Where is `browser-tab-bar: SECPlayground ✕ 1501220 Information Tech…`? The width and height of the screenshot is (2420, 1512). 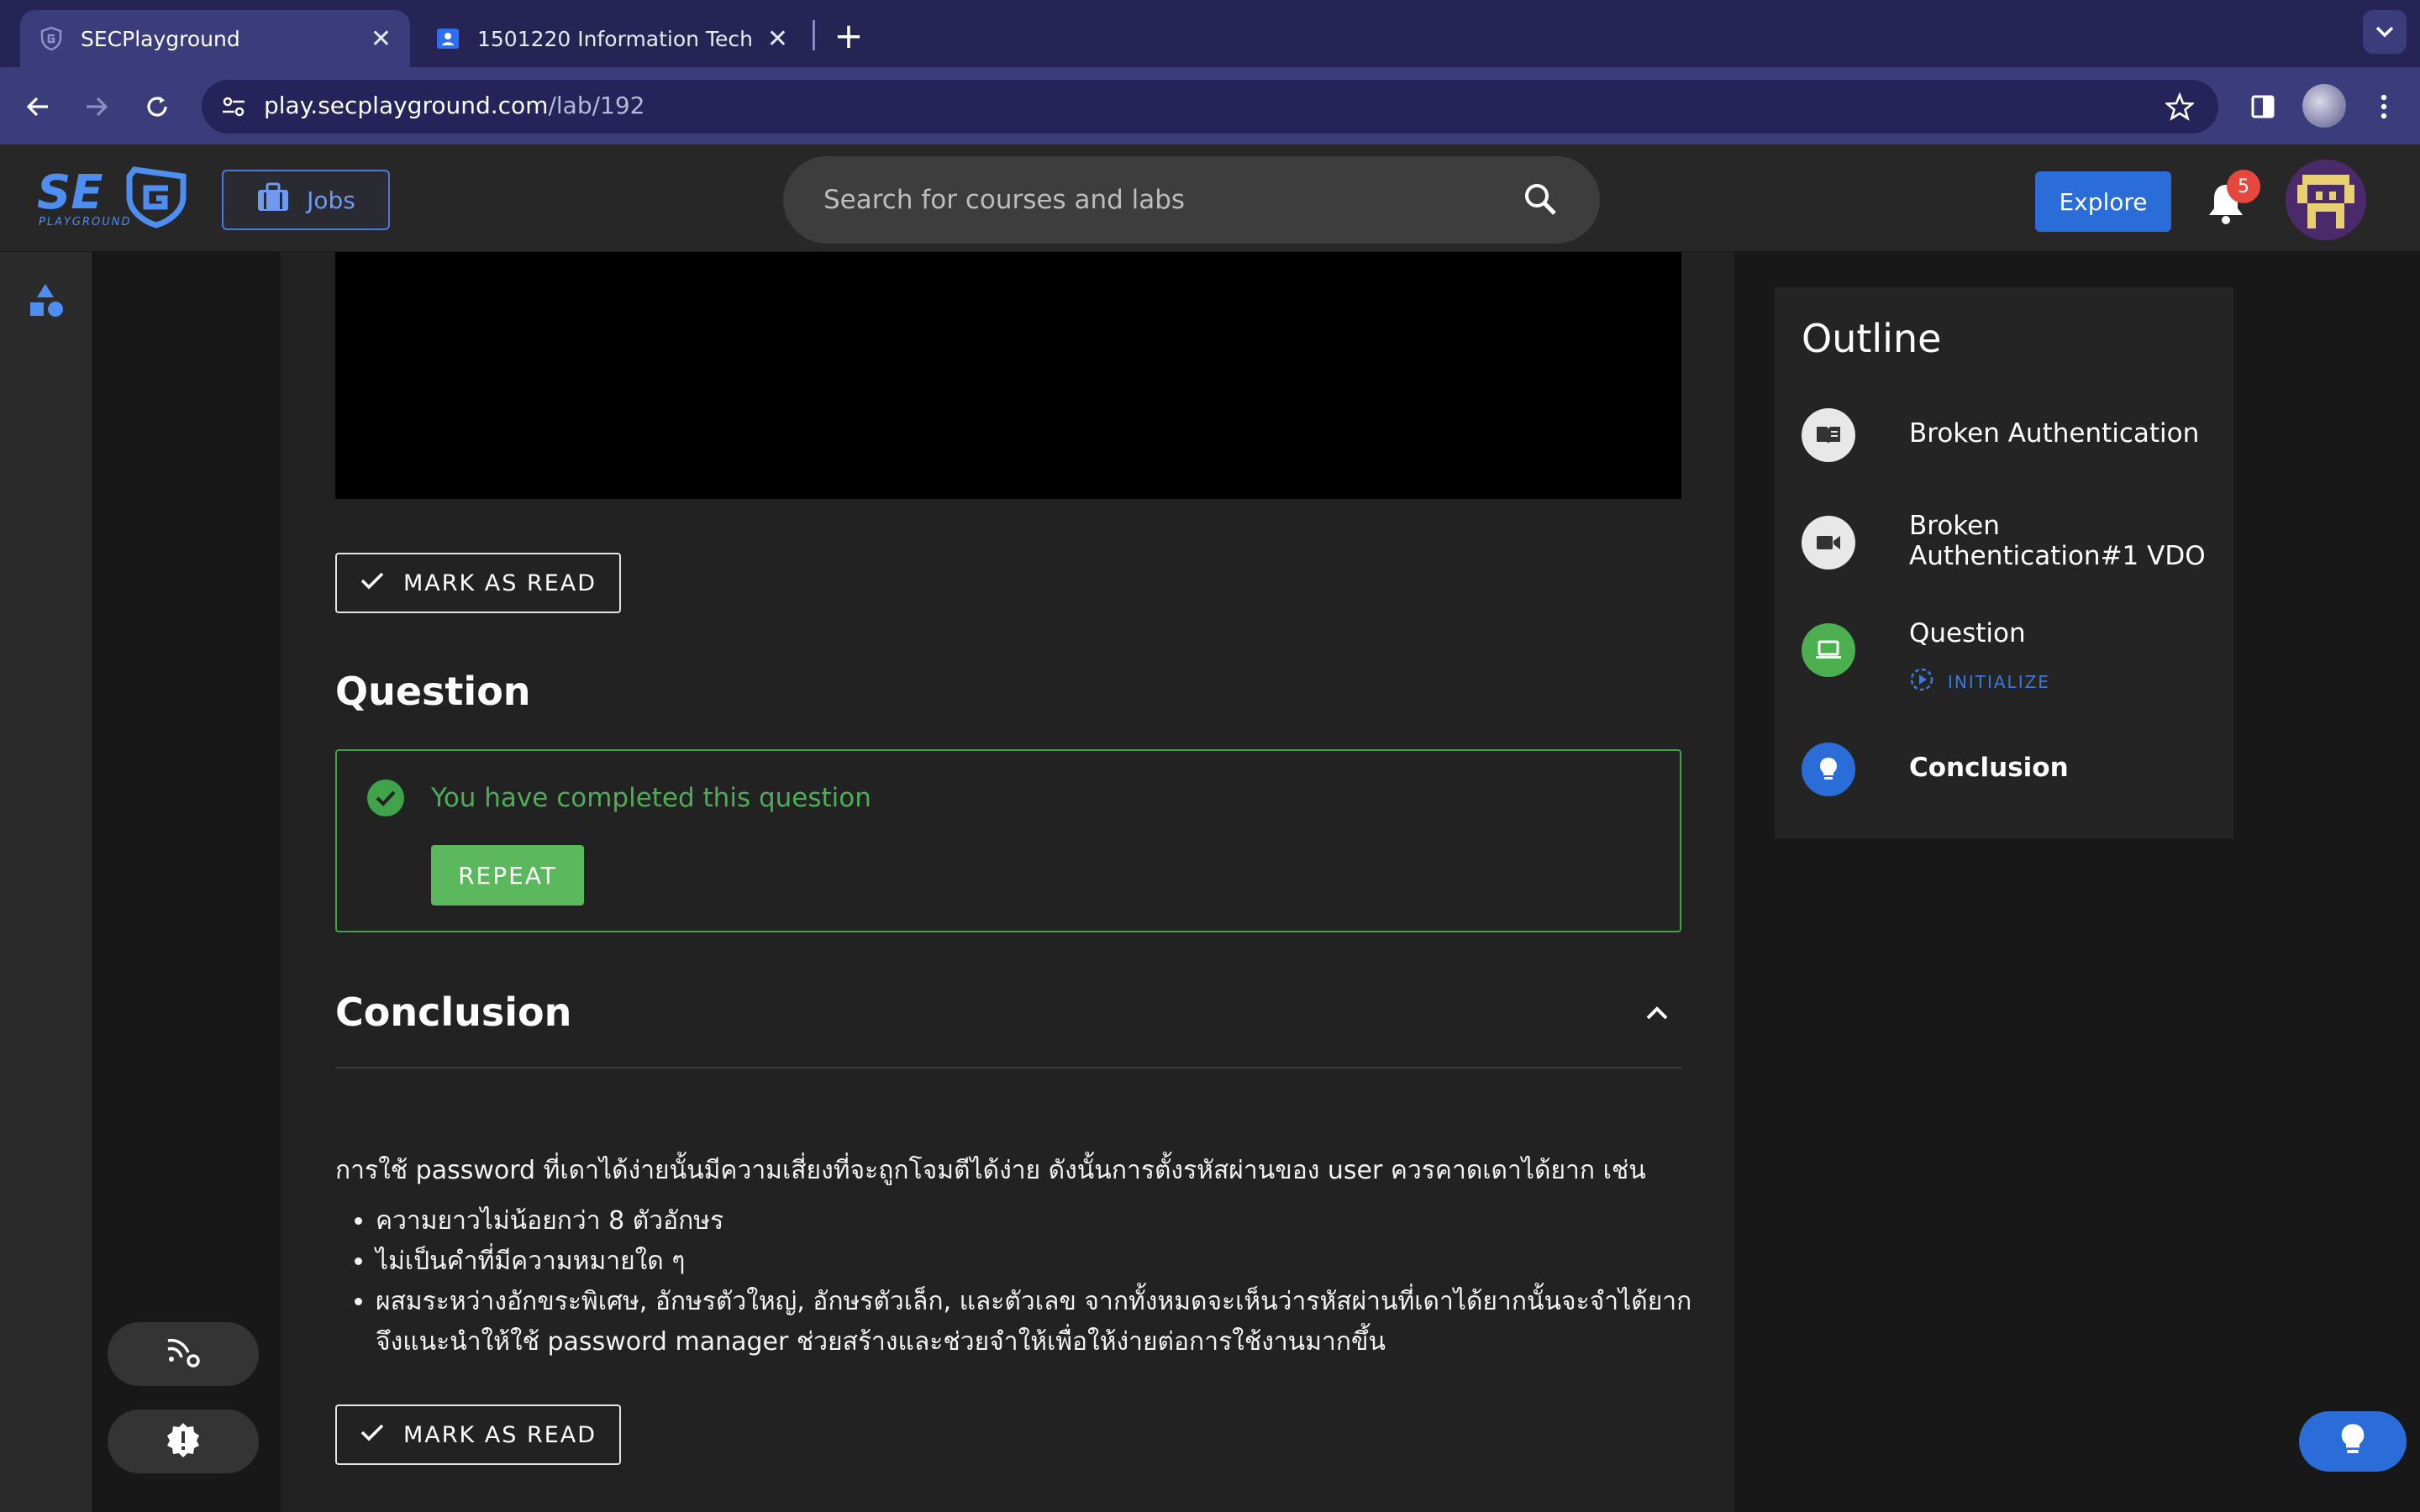 browser-tab-bar: SECPlayground ✕ 1501220 Information Tech… is located at coordinates (1210, 33).